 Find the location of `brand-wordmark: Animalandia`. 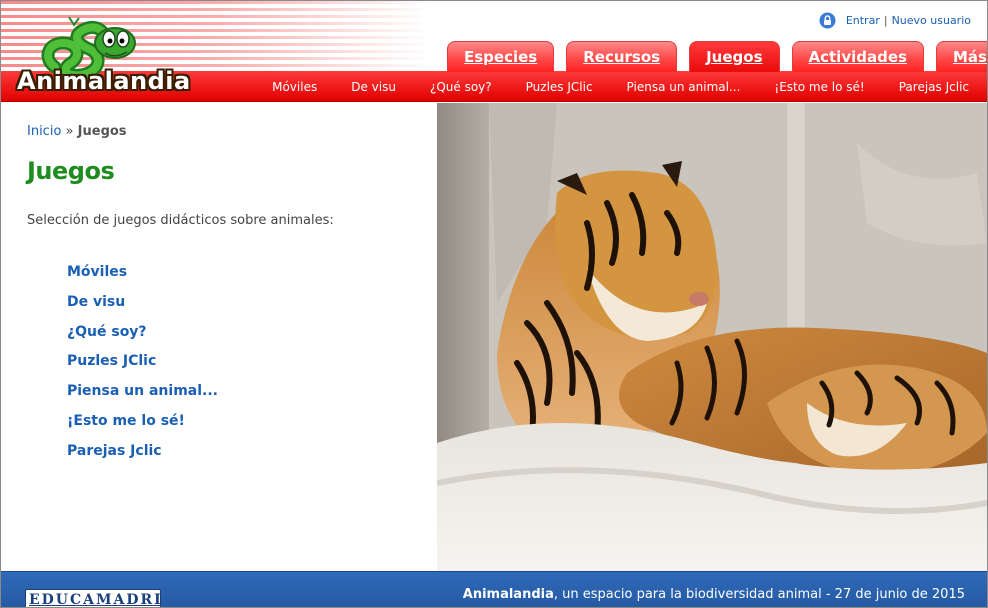

brand-wordmark: Animalandia is located at coordinates (104, 81).